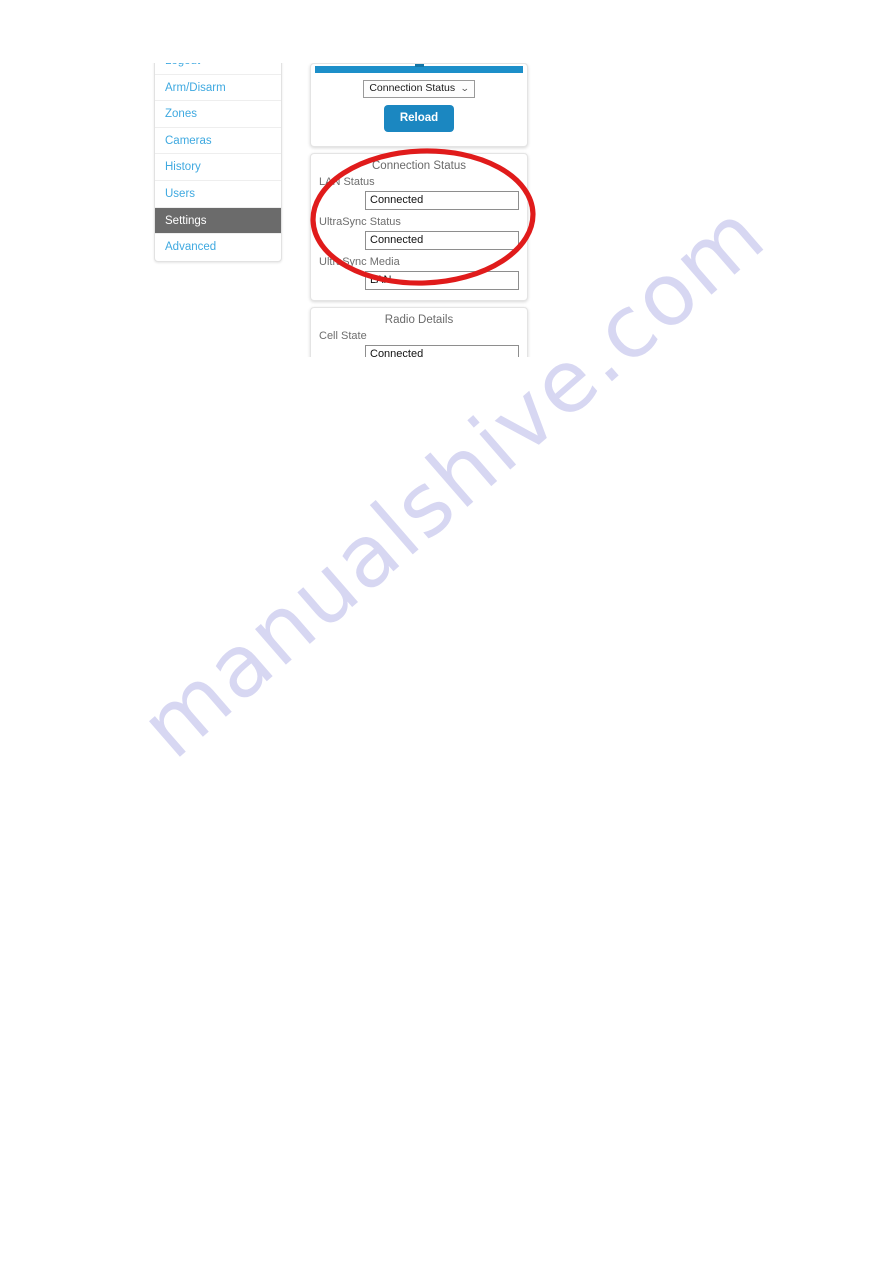  Describe the element at coordinates (180, 193) in the screenshot. I see `sidebar-item-label: Users` at that location.